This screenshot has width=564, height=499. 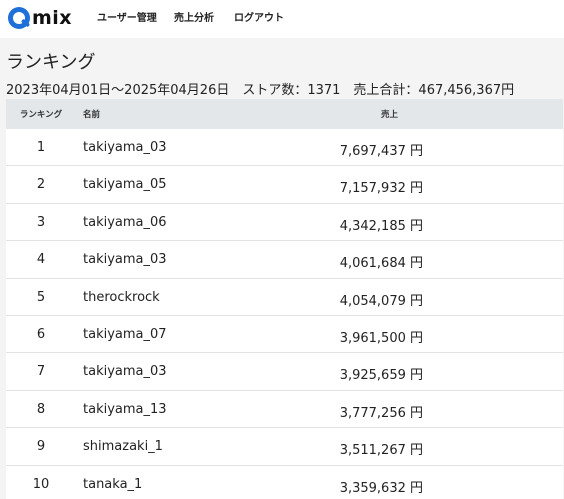 I want to click on rank-cell: 7, so click(x=41, y=372).